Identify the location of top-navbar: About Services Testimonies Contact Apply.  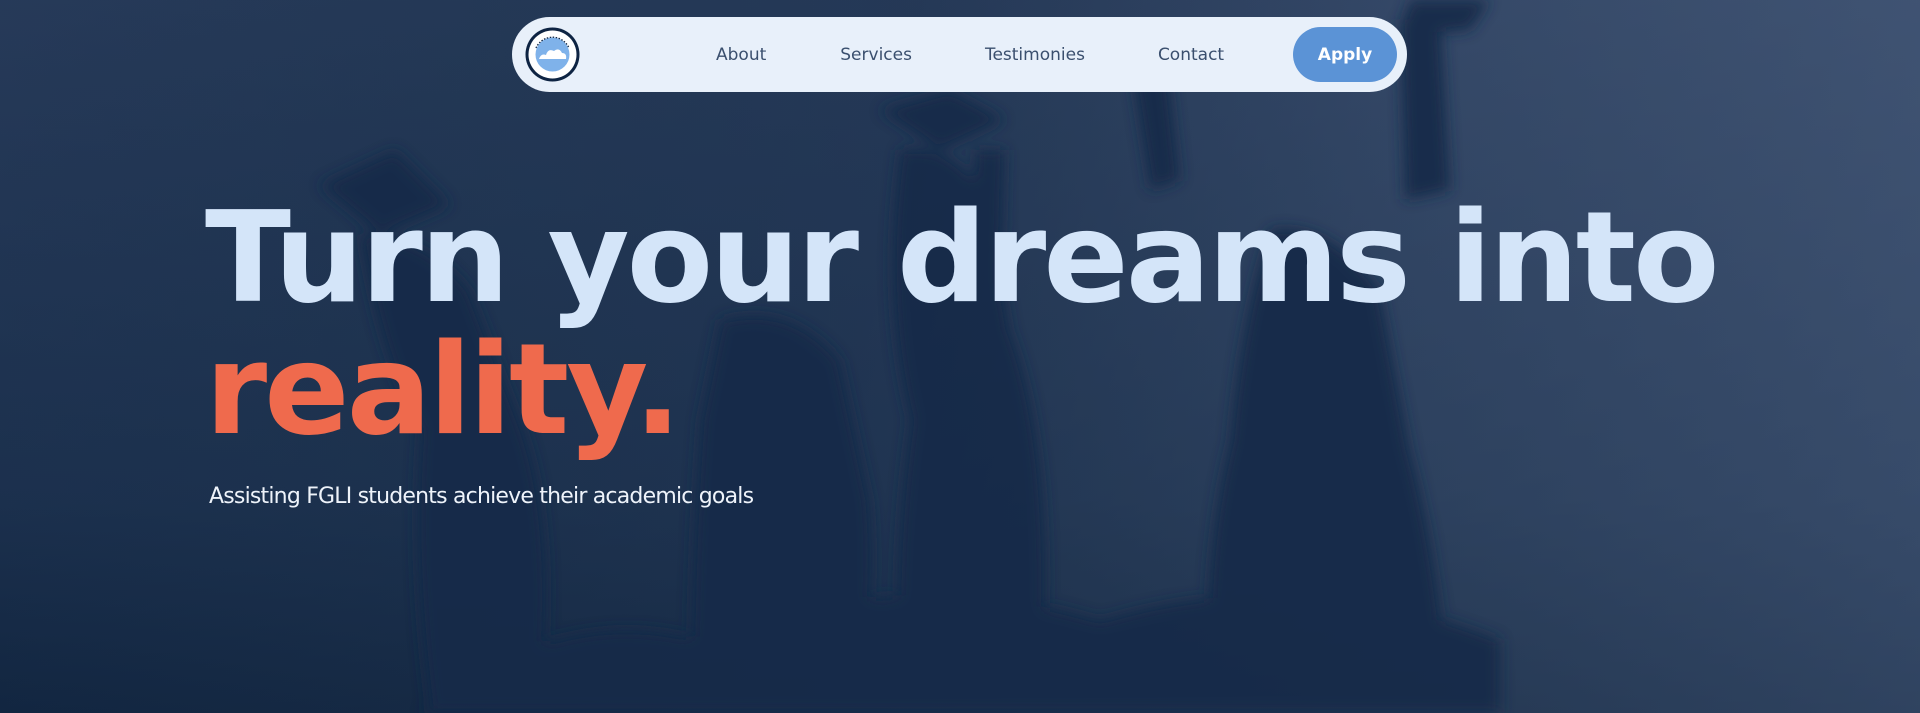
(959, 54).